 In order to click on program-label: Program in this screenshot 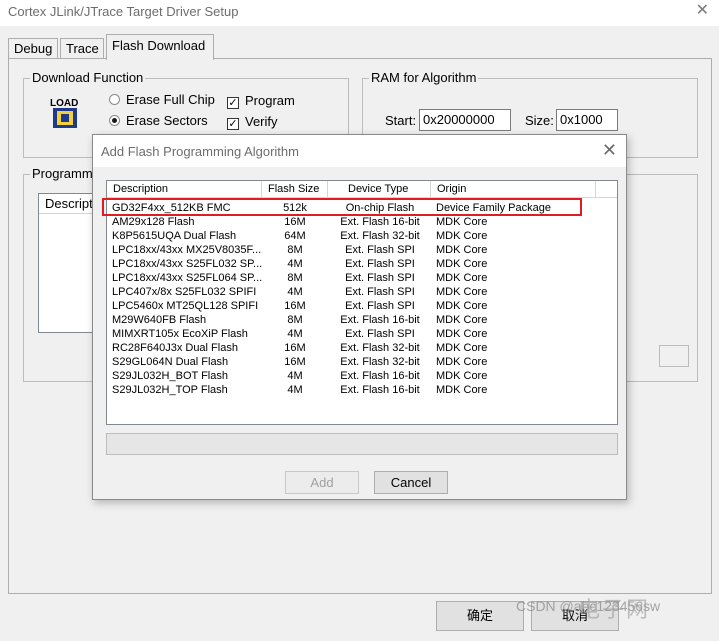, I will do `click(270, 100)`.